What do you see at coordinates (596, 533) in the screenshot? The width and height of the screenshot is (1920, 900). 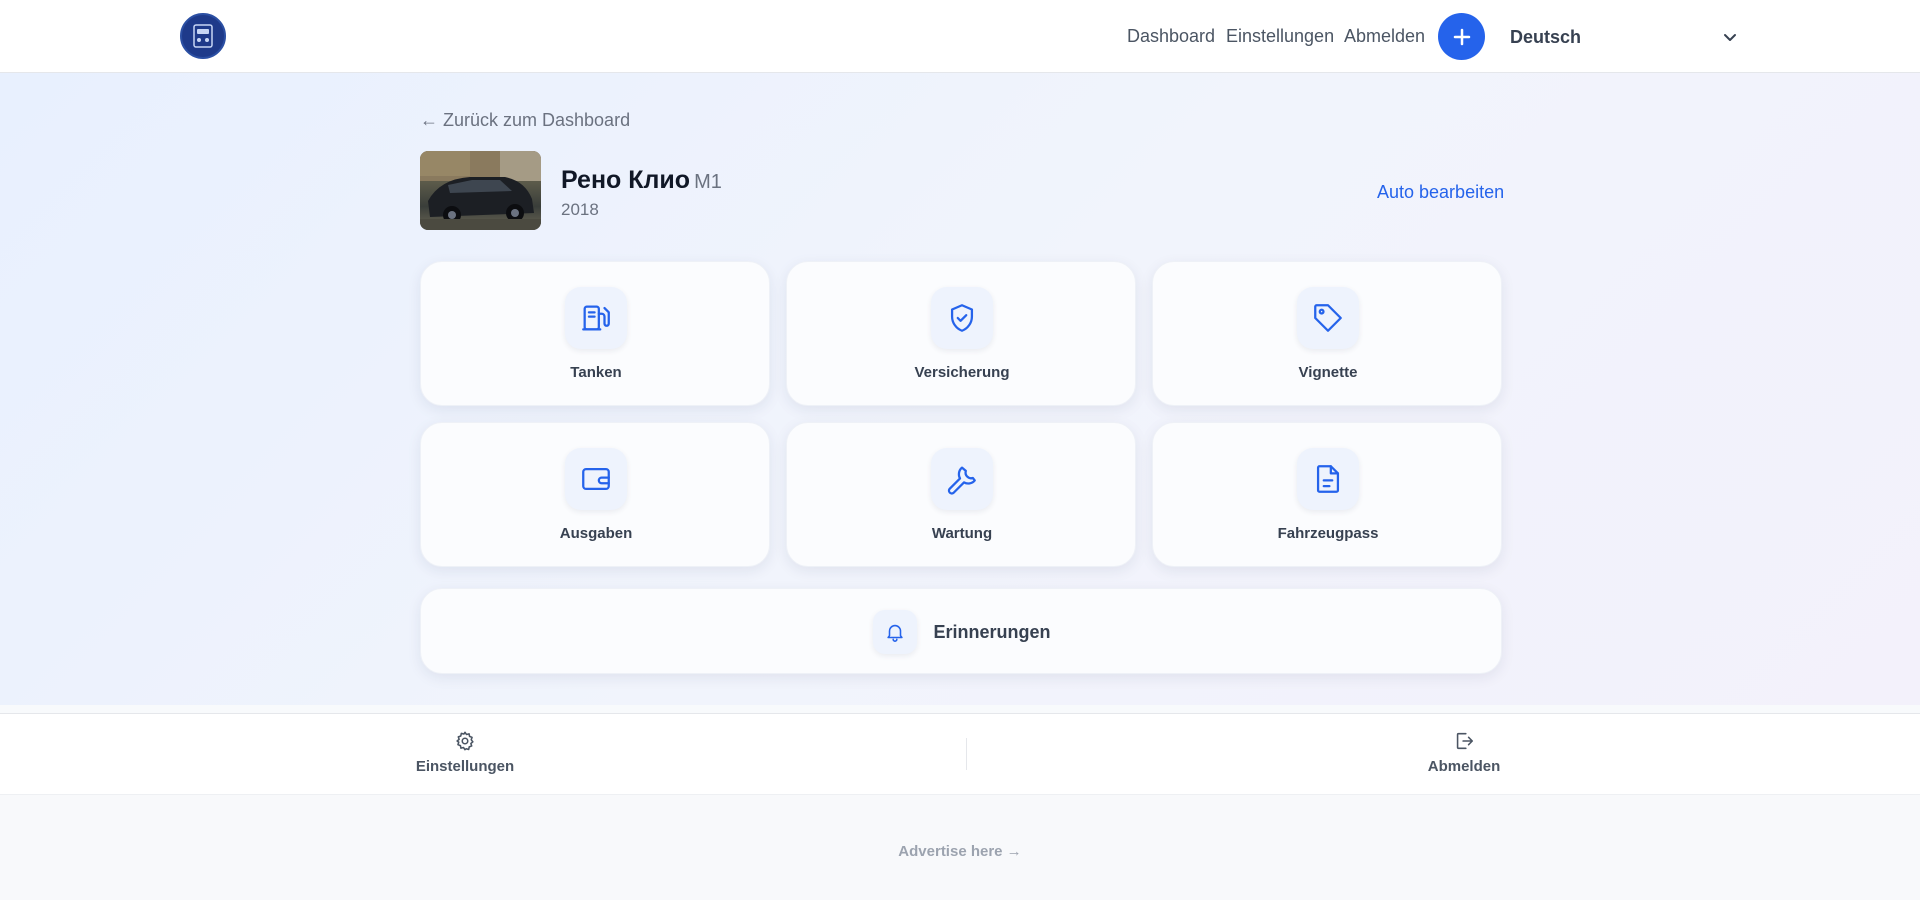 I see `tile-label: Ausgaben` at bounding box center [596, 533].